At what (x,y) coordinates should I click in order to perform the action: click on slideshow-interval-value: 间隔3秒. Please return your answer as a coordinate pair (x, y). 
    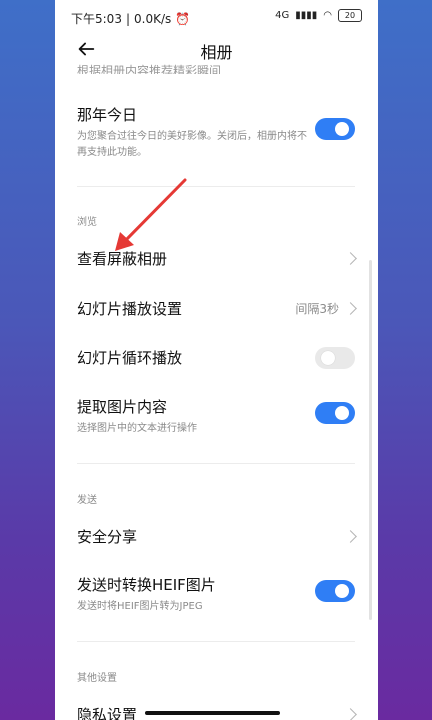
    Looking at the image, I should click on (317, 309).